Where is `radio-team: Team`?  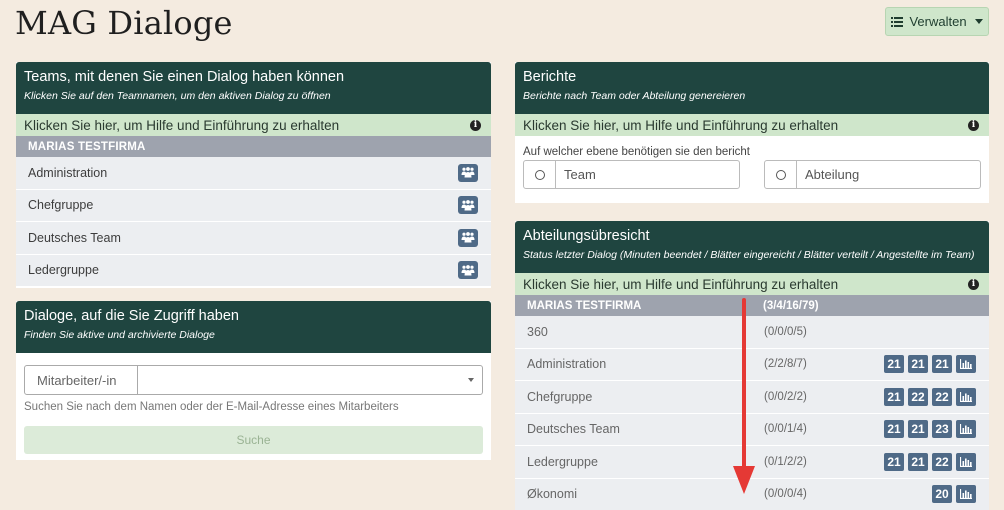 radio-team: Team is located at coordinates (631, 174).